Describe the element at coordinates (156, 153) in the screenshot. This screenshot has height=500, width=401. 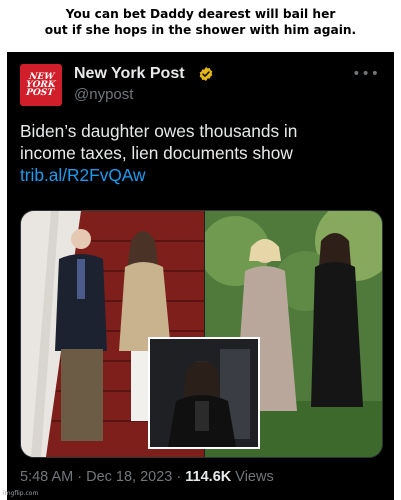
I see `tweet-text-line-2: income taxes, lien documents show` at that location.